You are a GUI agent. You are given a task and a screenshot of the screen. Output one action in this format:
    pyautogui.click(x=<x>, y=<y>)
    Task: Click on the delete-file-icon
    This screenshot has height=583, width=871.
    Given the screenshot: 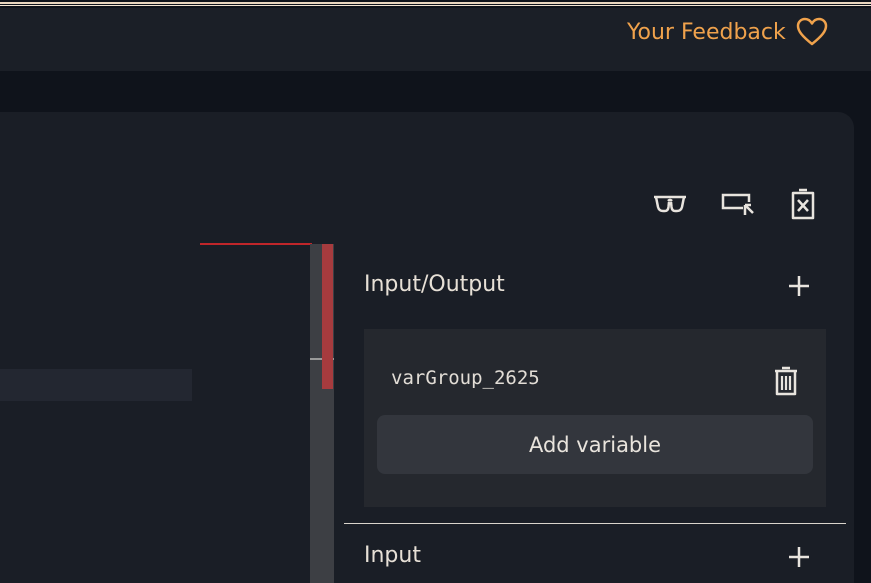 What is the action you would take?
    pyautogui.click(x=803, y=204)
    